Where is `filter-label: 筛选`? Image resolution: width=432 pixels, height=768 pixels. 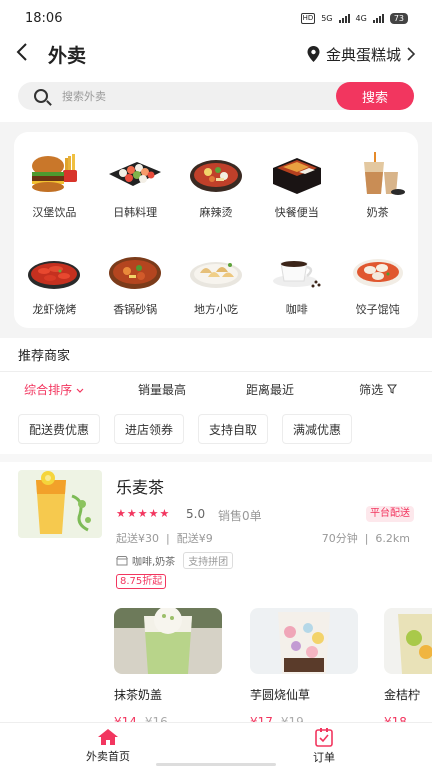 filter-label: 筛选 is located at coordinates (371, 389).